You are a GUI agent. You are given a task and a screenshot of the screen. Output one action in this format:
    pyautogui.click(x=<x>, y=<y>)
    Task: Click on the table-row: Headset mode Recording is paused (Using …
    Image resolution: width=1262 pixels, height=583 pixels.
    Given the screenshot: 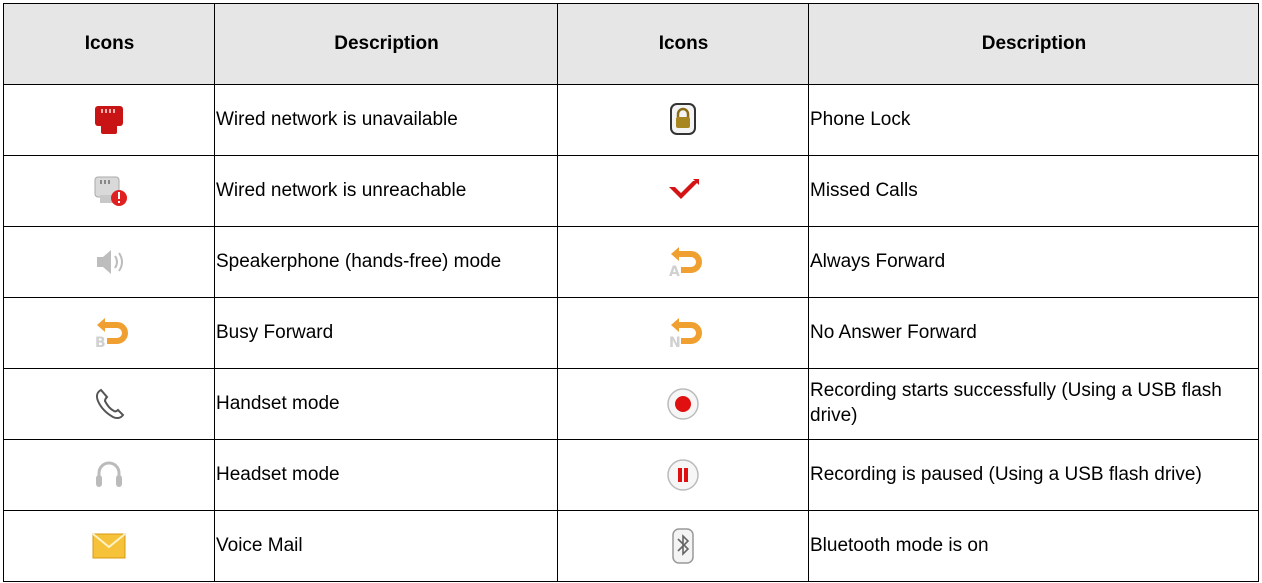 What is the action you would take?
    pyautogui.click(x=631, y=475)
    